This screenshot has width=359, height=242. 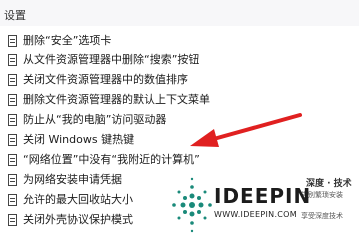 I want to click on policy-item: 从文件资源管理器中删除“搜索”按钮, so click(x=180, y=59).